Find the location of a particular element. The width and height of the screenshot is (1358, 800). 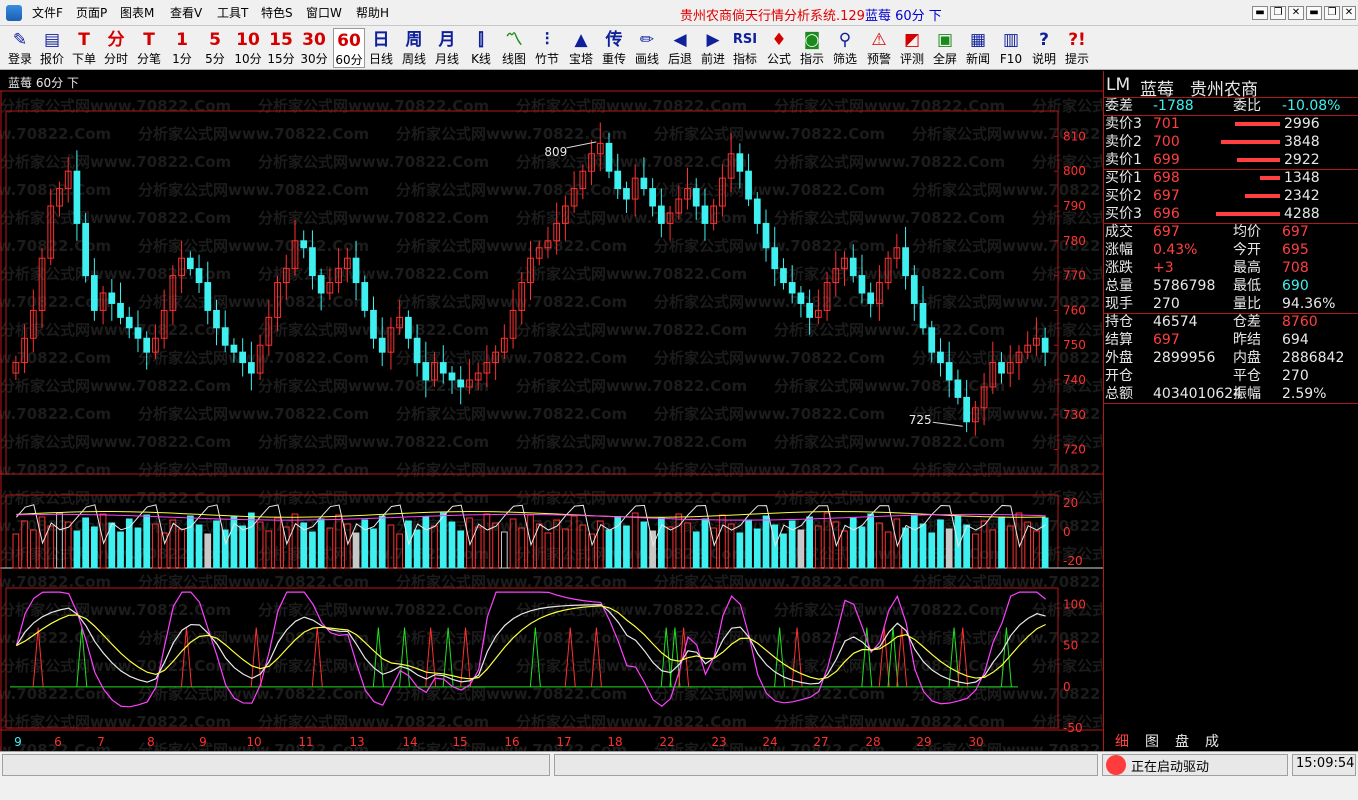

bid-volume-bar is located at coordinates (1270, 178).